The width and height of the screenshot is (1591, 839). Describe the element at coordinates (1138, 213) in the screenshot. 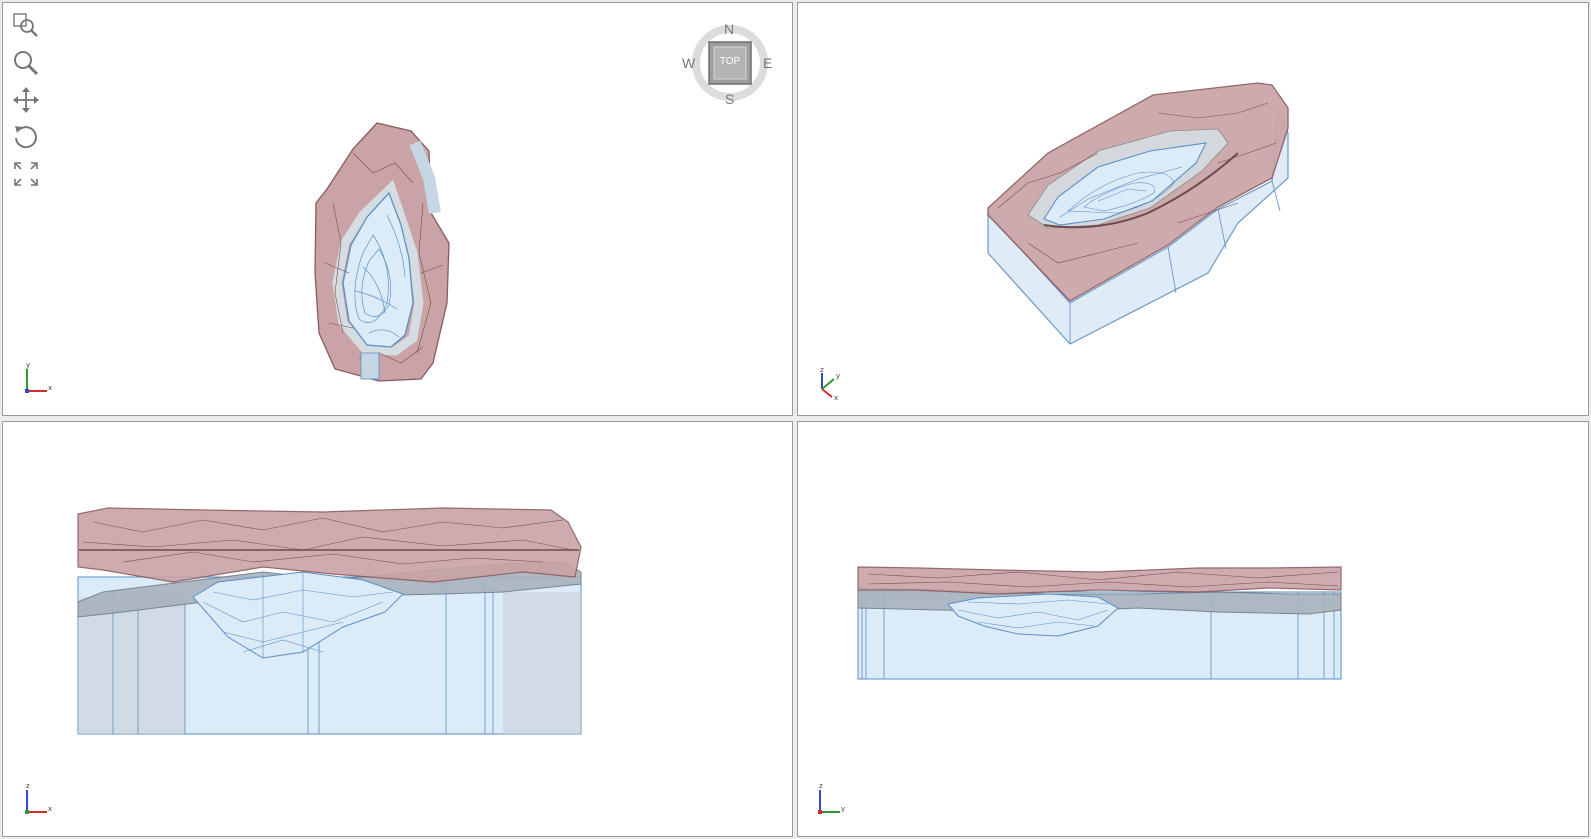

I see `perspective-view-model` at that location.